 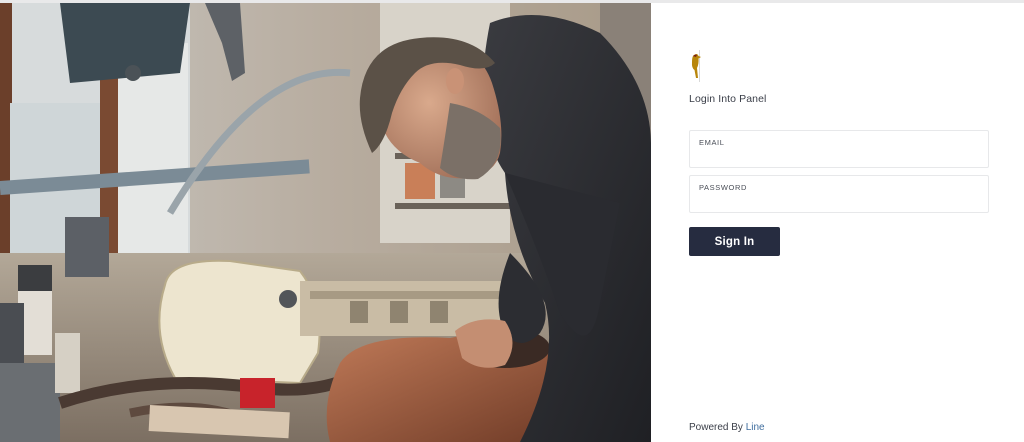 I want to click on powered-by-text: Powered By, so click(x=716, y=427).